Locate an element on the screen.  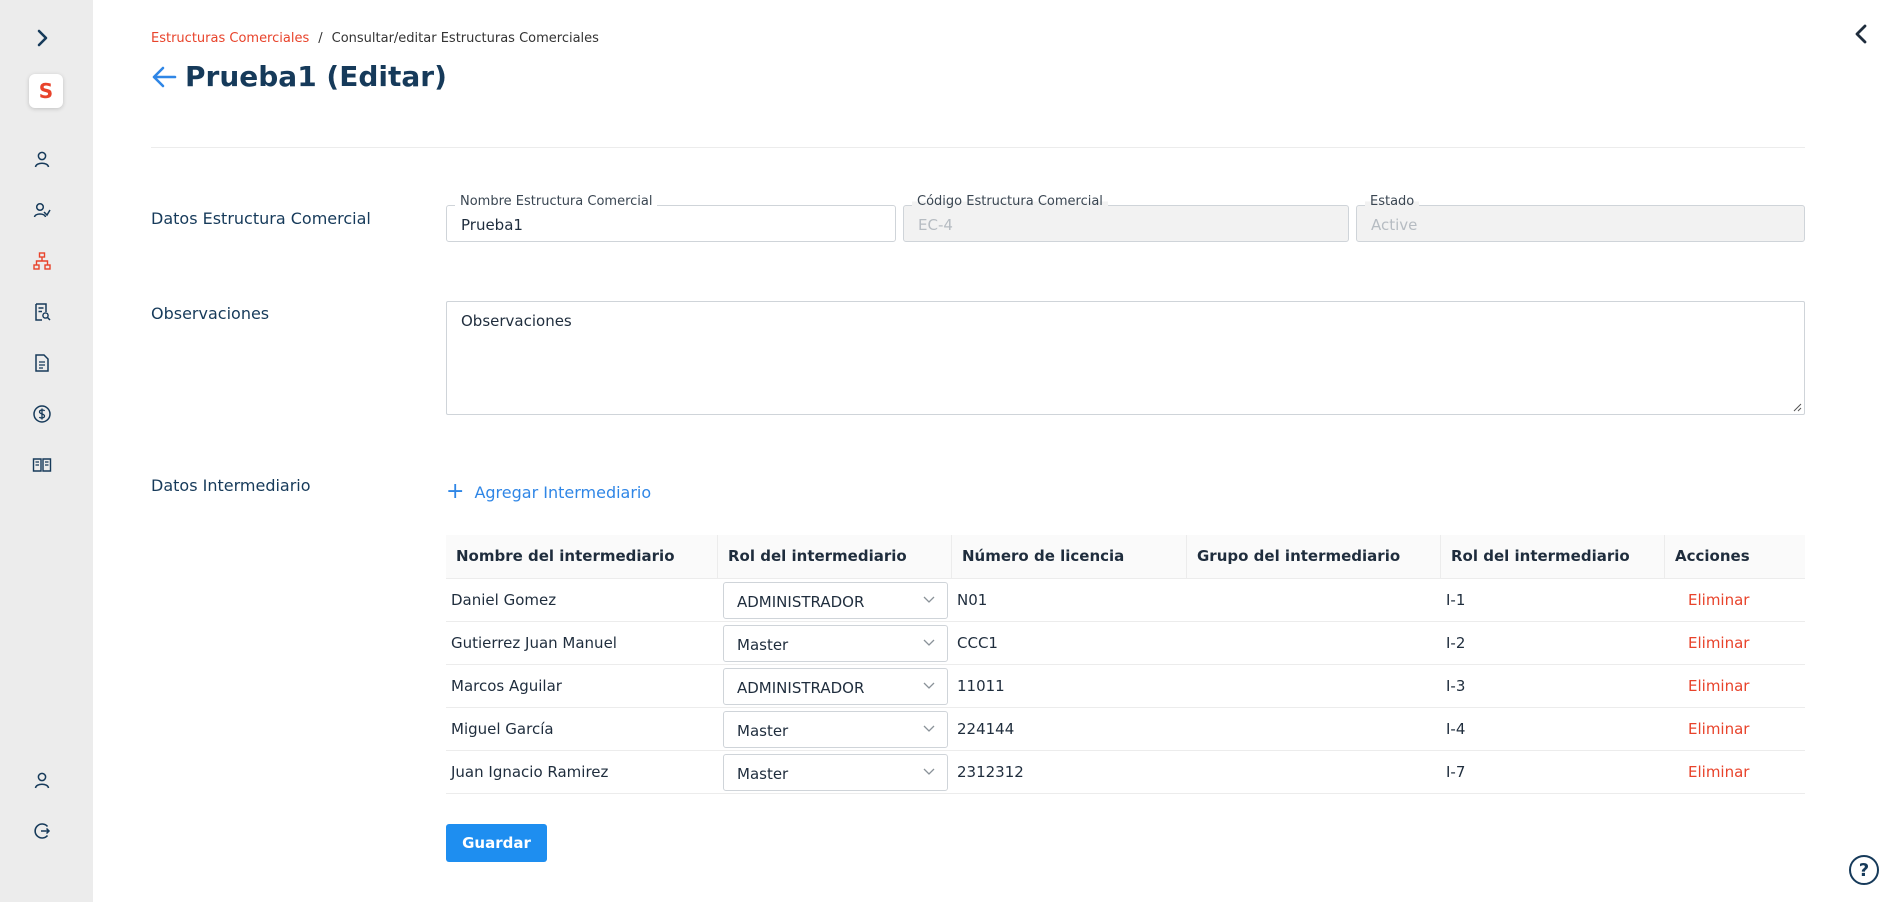
header-rol-2: Rol del intermediario is located at coordinates (1540, 556).